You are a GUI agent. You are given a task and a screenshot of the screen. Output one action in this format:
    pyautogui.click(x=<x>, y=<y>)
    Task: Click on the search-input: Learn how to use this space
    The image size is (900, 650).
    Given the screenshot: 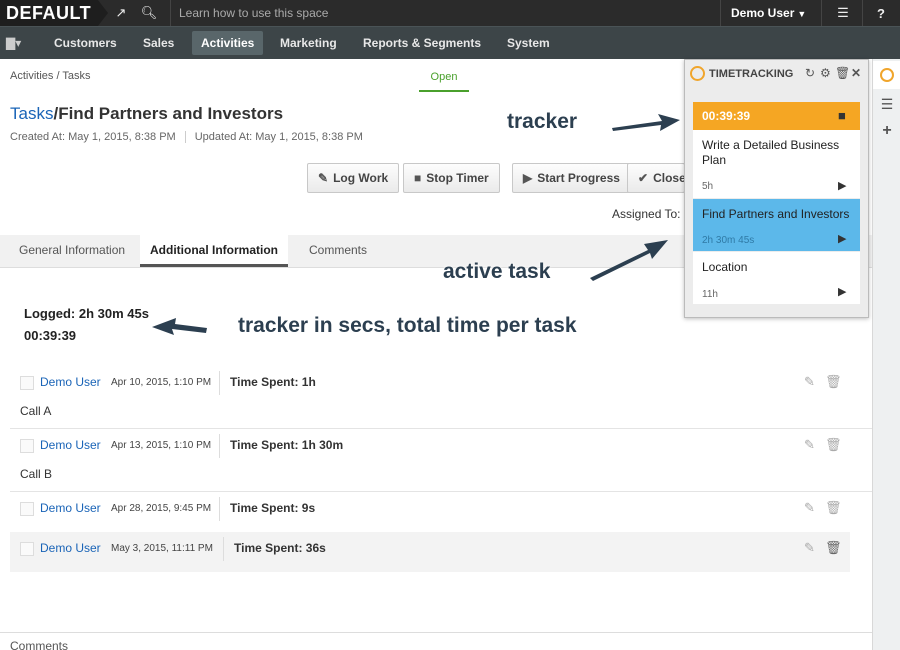 What is the action you would take?
    pyautogui.click(x=249, y=13)
    